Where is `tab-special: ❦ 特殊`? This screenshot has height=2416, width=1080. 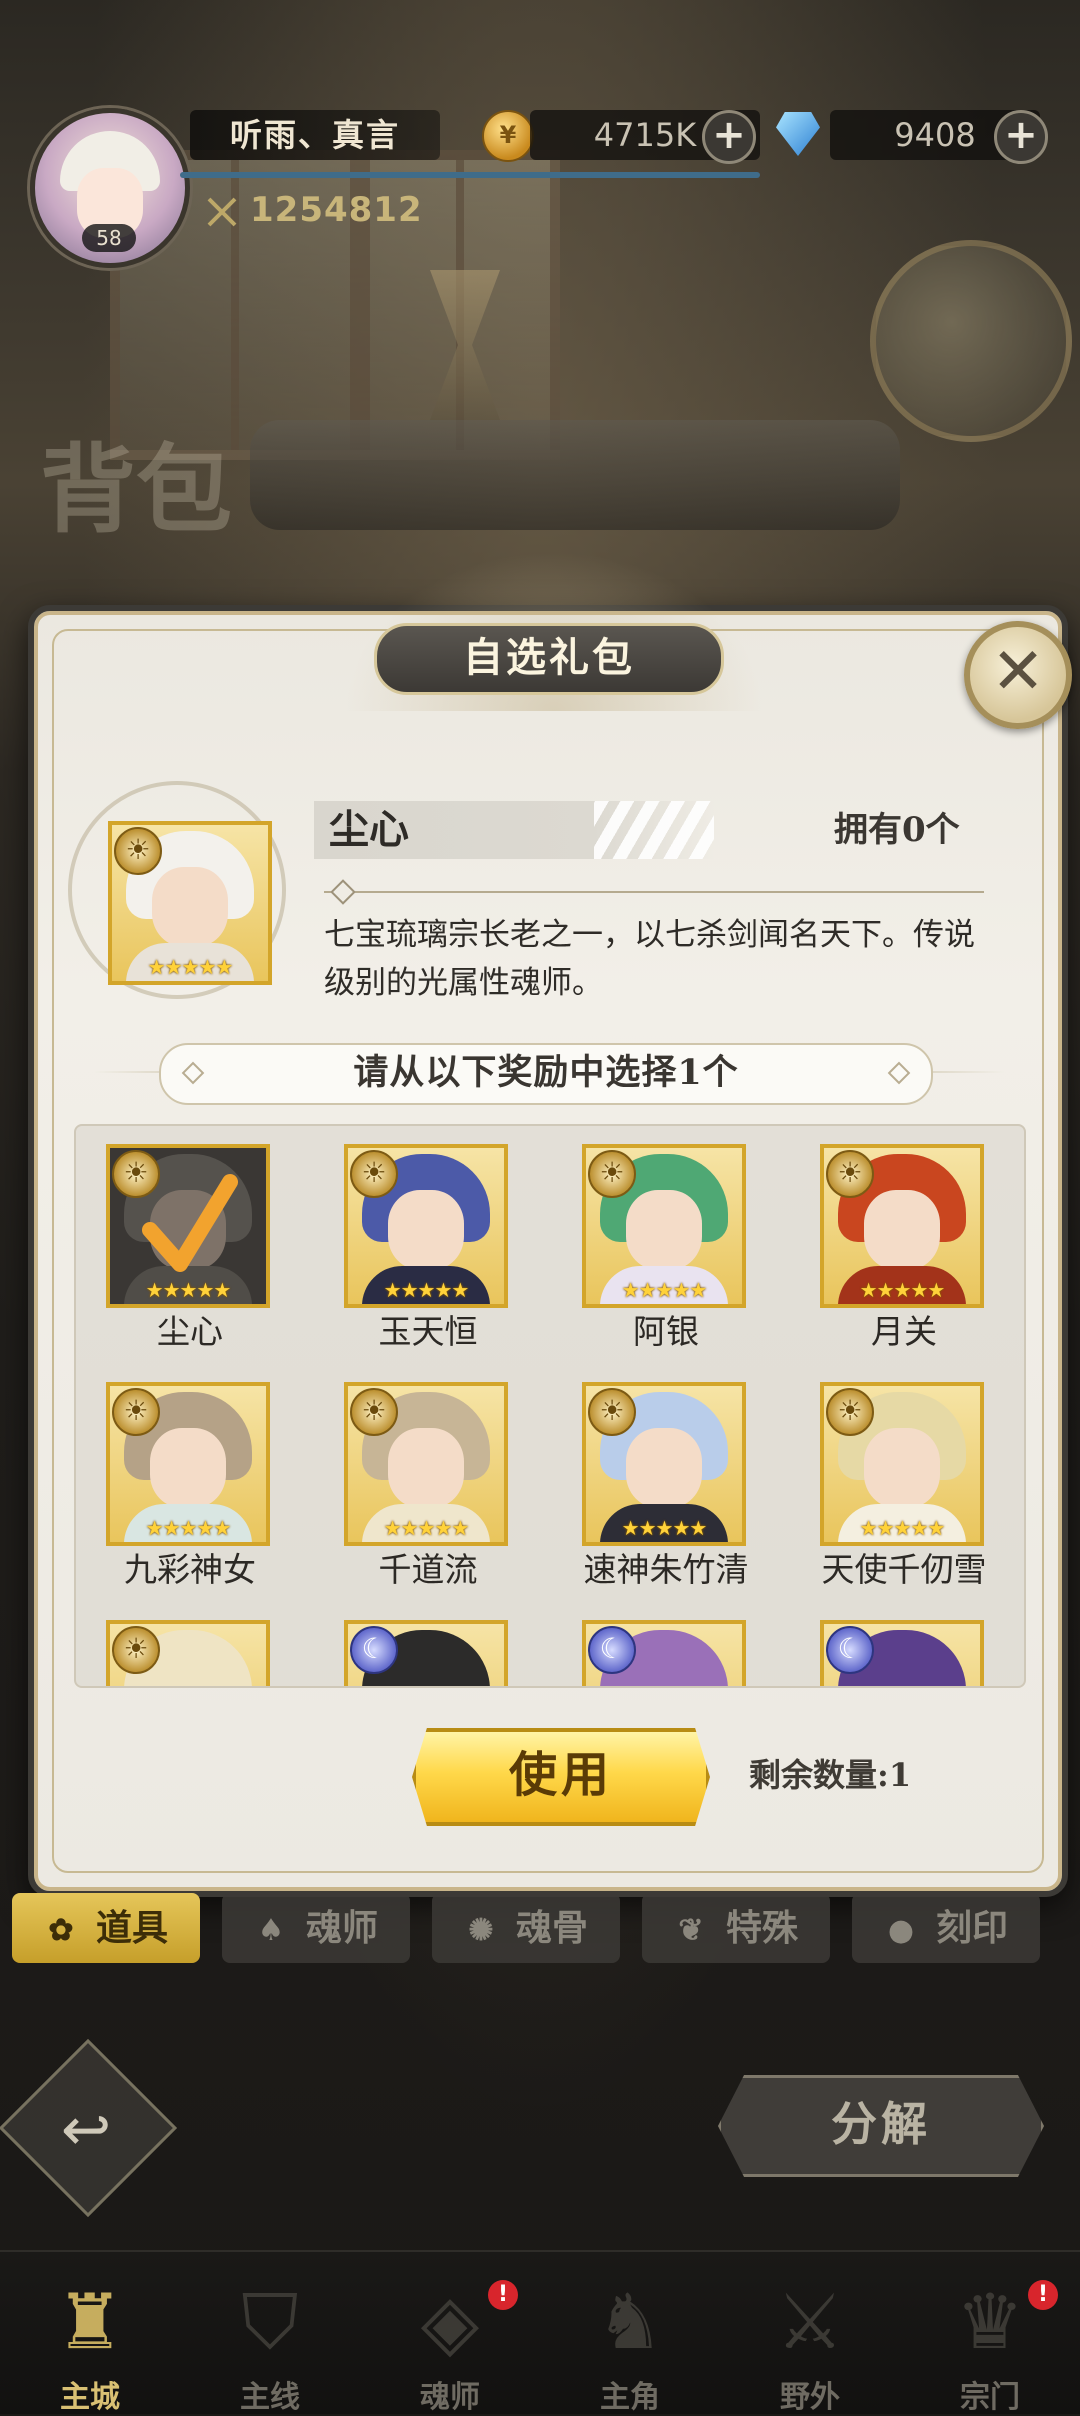
tab-special: ❦ 特殊 is located at coordinates (736, 1928).